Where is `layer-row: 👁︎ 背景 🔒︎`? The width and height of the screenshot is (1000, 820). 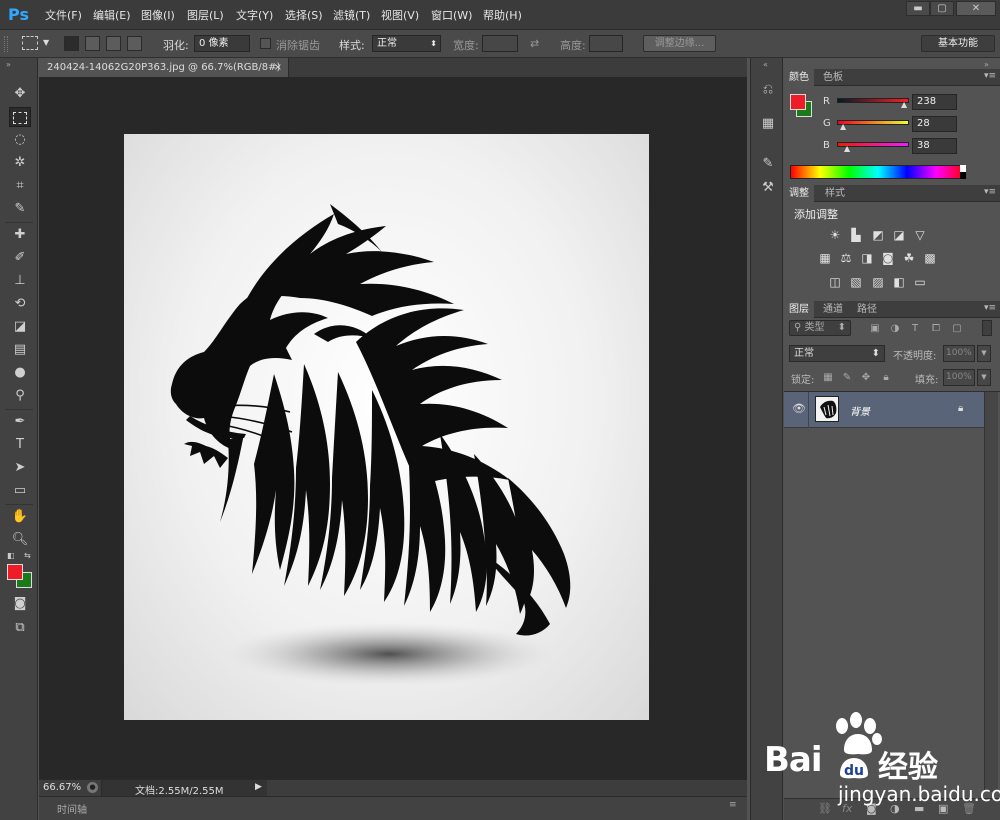 layer-row: 👁︎ 背景 🔒︎ is located at coordinates (884, 410).